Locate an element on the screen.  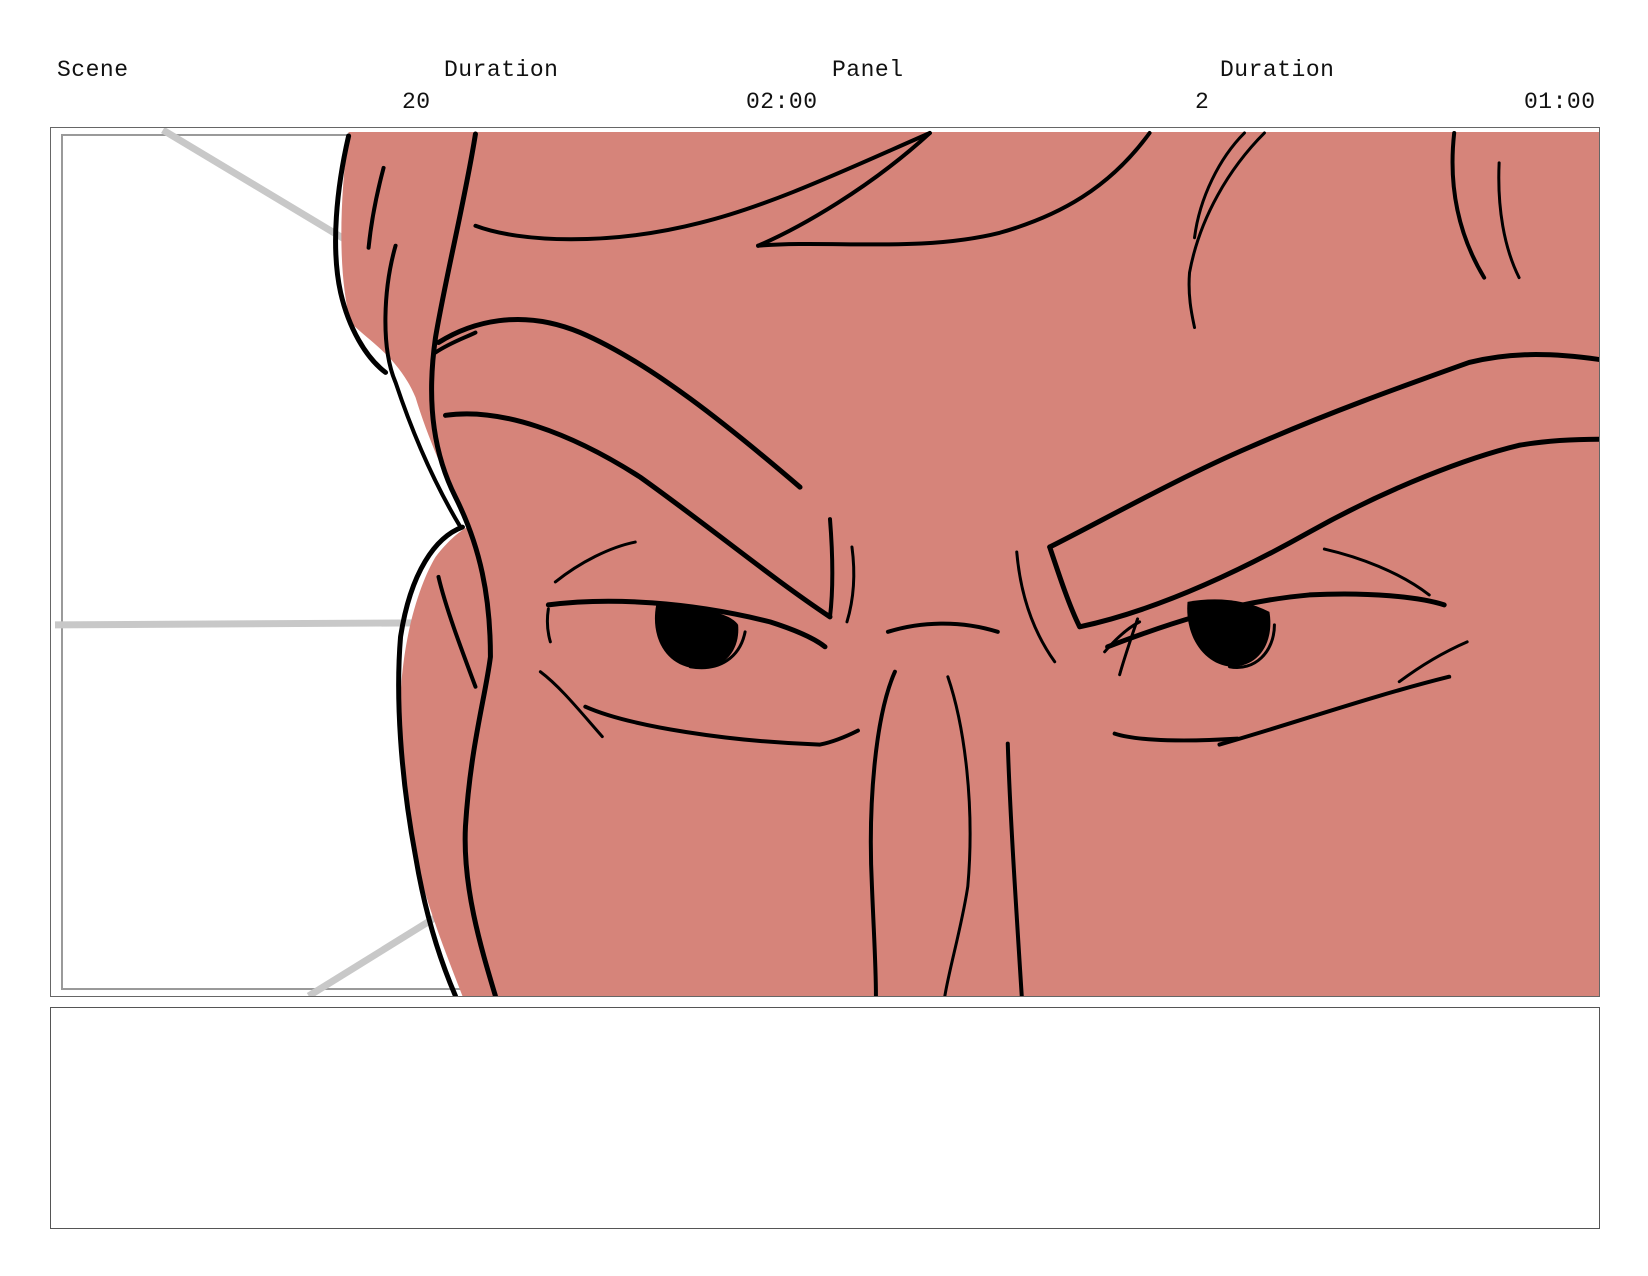
panel-label: Panel is located at coordinates (868, 70).